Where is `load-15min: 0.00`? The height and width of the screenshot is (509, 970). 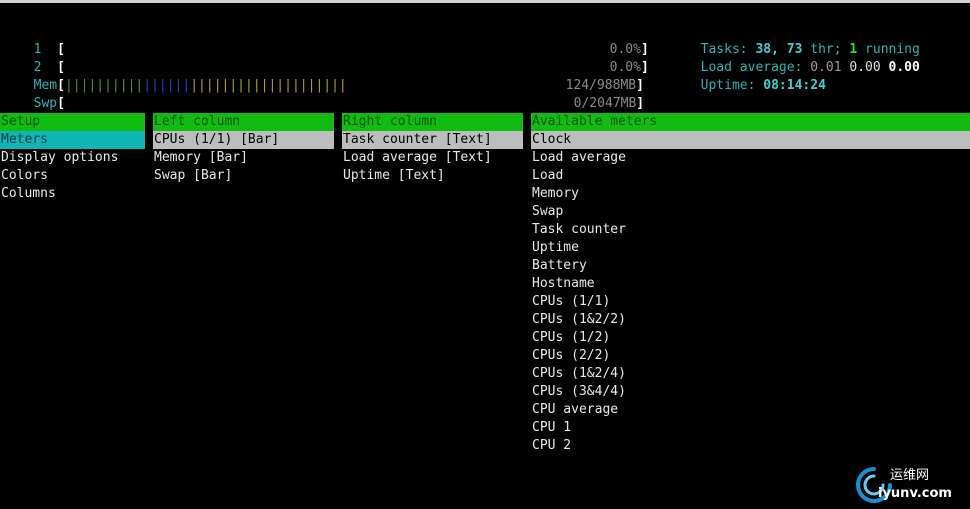 load-15min: 0.00 is located at coordinates (904, 67).